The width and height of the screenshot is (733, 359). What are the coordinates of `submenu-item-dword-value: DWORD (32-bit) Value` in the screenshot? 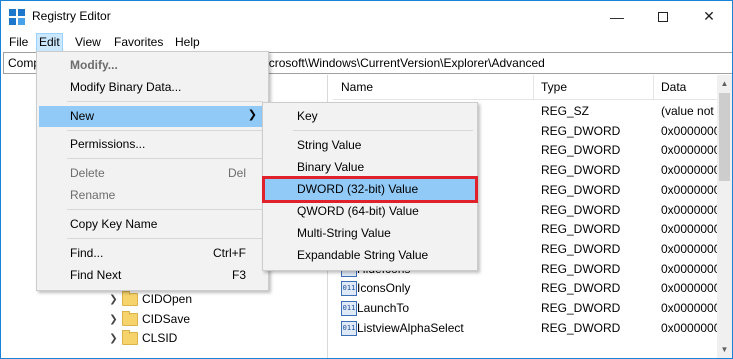 It's located at (370, 189).